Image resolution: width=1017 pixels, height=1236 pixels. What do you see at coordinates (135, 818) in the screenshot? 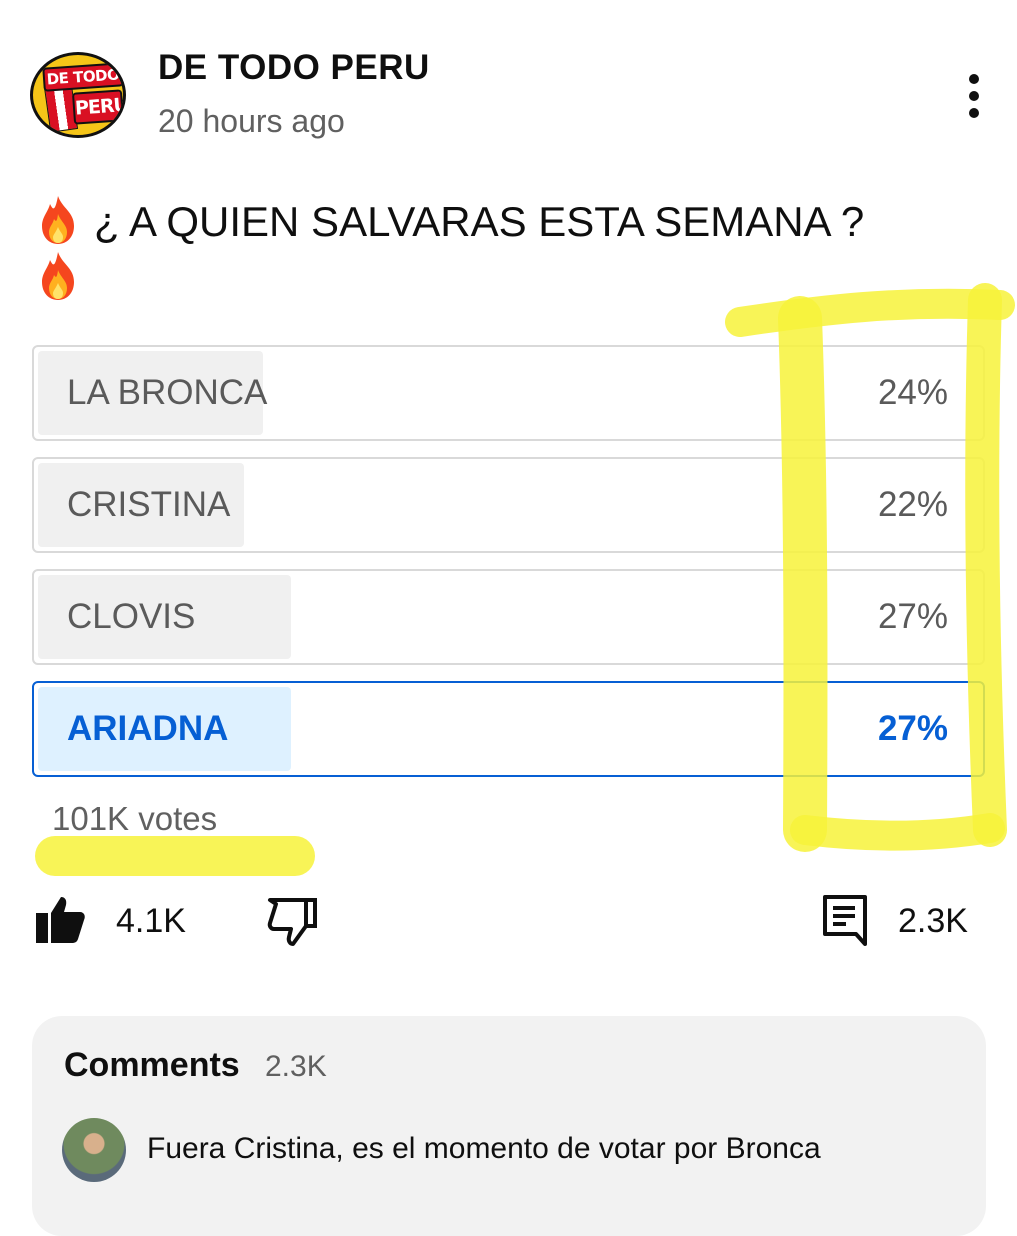
I see `vote-count: 101K votes` at bounding box center [135, 818].